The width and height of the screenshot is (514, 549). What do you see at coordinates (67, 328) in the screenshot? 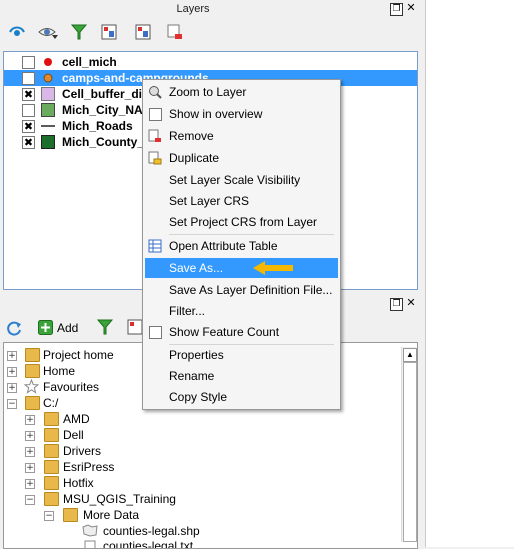
I see `add-button-label: Add` at bounding box center [67, 328].